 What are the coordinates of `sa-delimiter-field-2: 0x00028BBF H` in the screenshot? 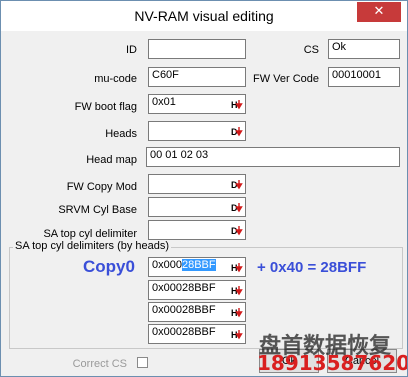 It's located at (197, 312).